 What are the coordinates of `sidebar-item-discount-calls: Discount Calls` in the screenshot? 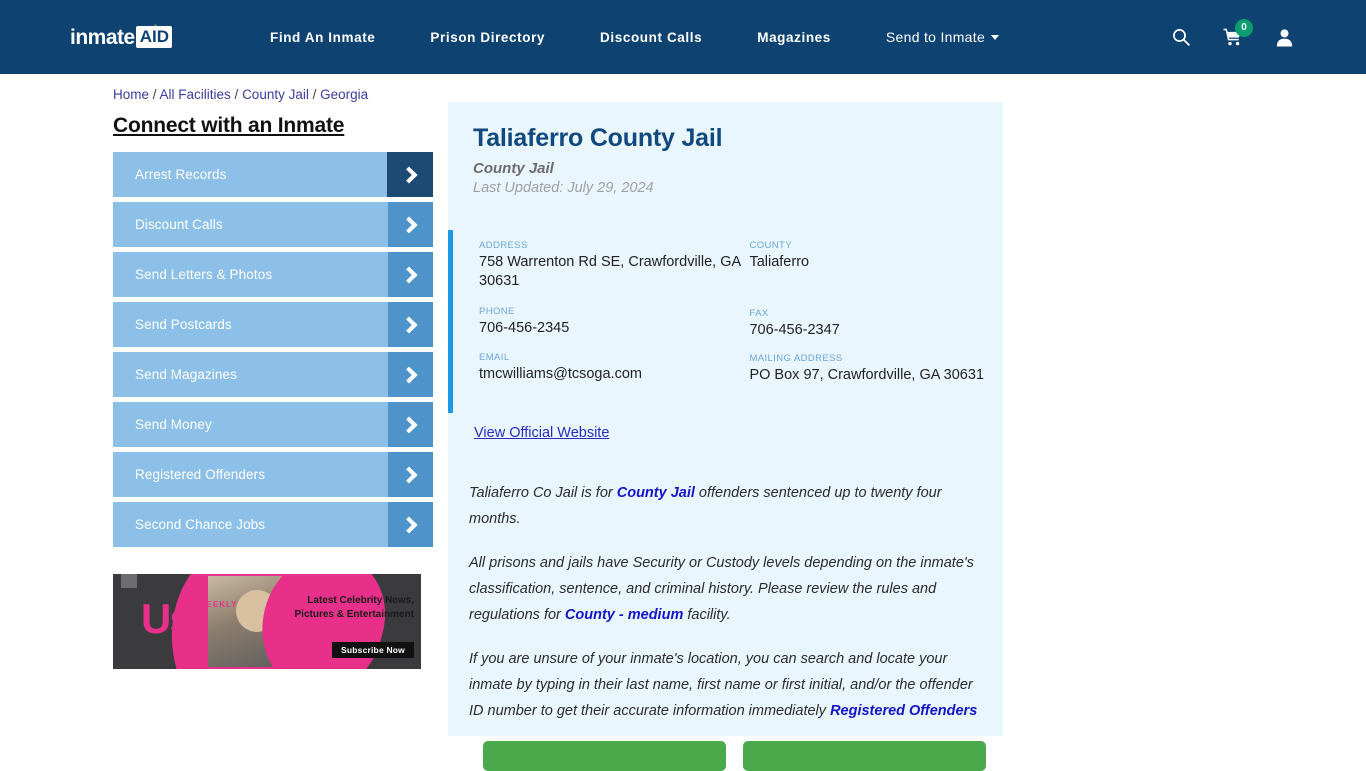 It's located at (273, 224).